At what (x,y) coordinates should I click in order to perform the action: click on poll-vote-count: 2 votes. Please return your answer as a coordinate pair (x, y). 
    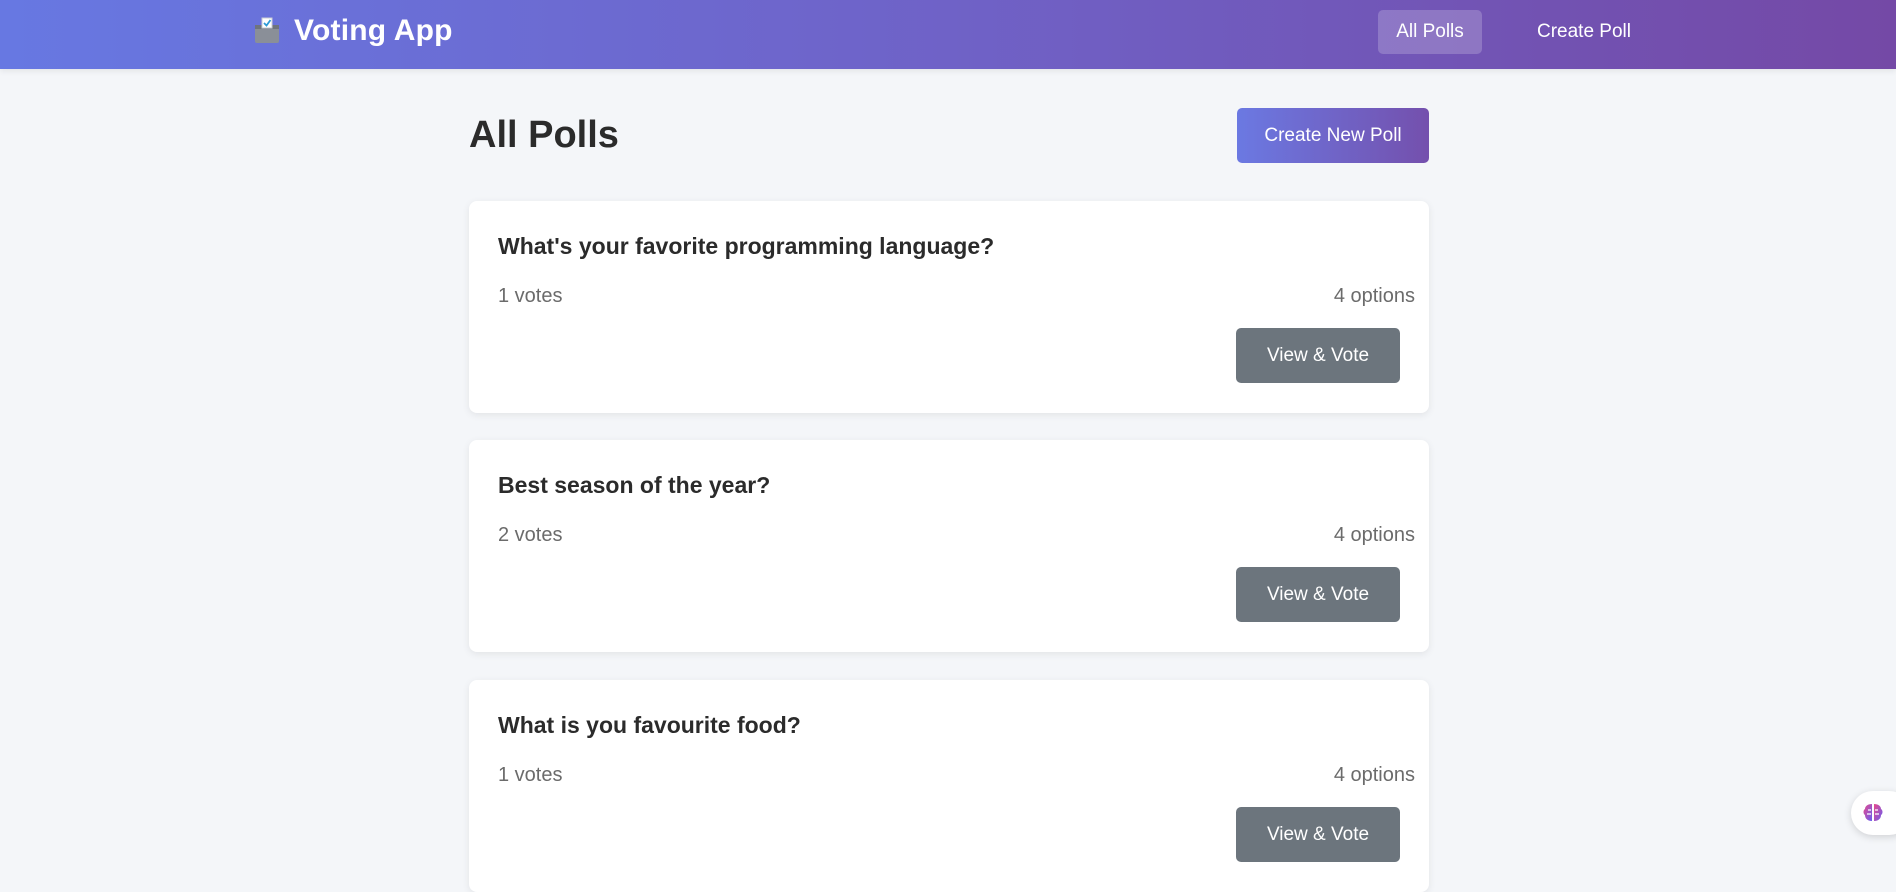
    Looking at the image, I should click on (530, 535).